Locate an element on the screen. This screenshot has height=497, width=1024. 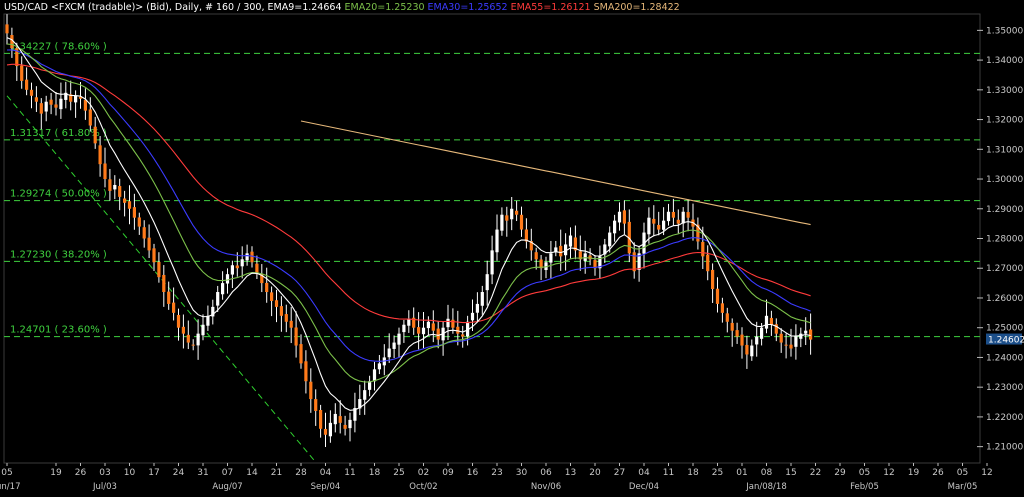
x-tick-label: 02 is located at coordinates (423, 473).